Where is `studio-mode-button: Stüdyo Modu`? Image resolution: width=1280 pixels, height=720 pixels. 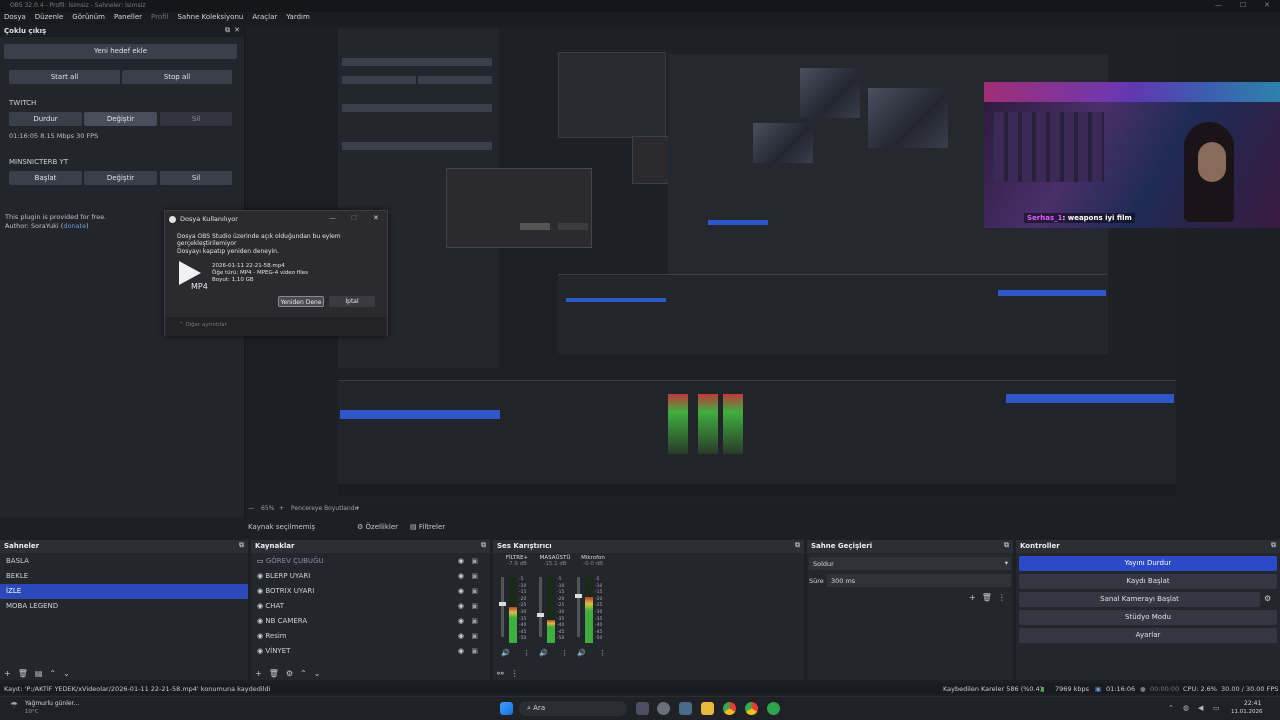
studio-mode-button: Stüdyo Modu is located at coordinates (1148, 617).